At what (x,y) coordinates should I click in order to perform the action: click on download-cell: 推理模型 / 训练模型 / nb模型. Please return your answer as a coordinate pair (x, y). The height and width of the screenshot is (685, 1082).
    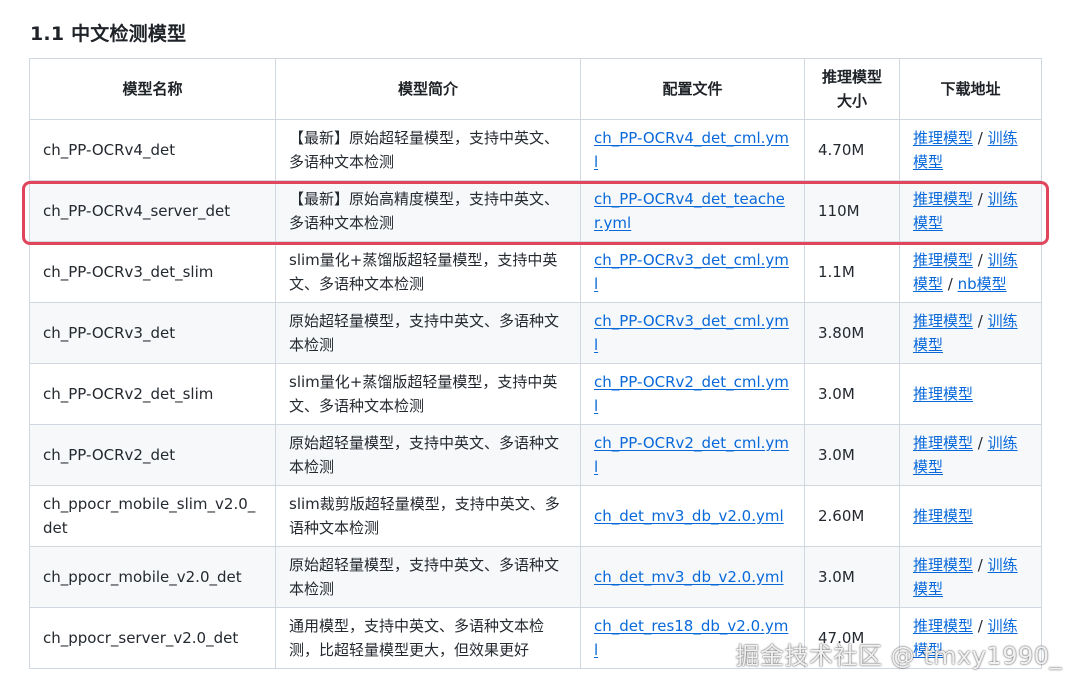
    Looking at the image, I should click on (970, 272).